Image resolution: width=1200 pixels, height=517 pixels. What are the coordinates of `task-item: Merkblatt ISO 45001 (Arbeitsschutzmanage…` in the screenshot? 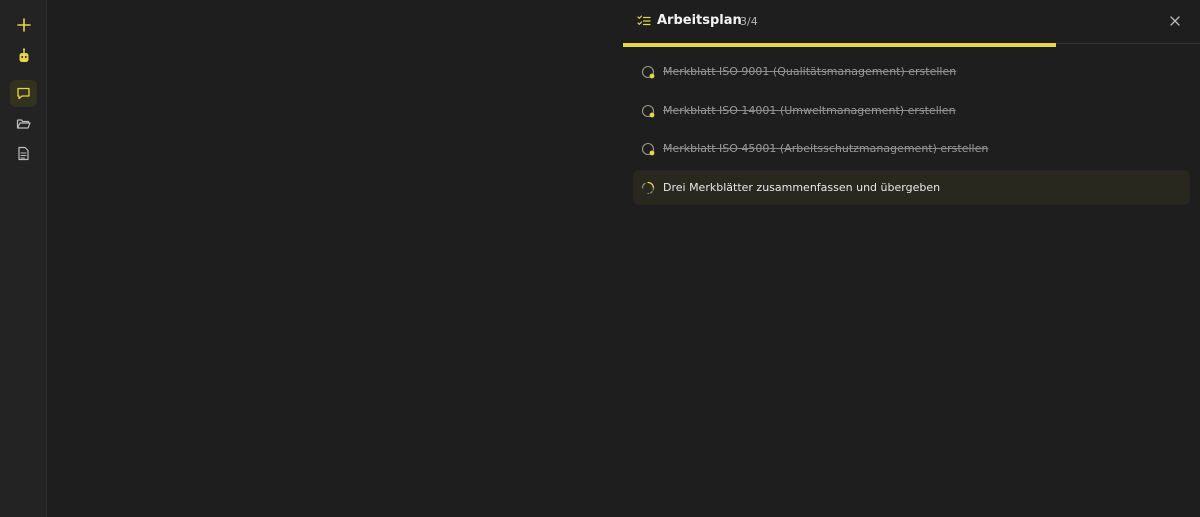 It's located at (911, 148).